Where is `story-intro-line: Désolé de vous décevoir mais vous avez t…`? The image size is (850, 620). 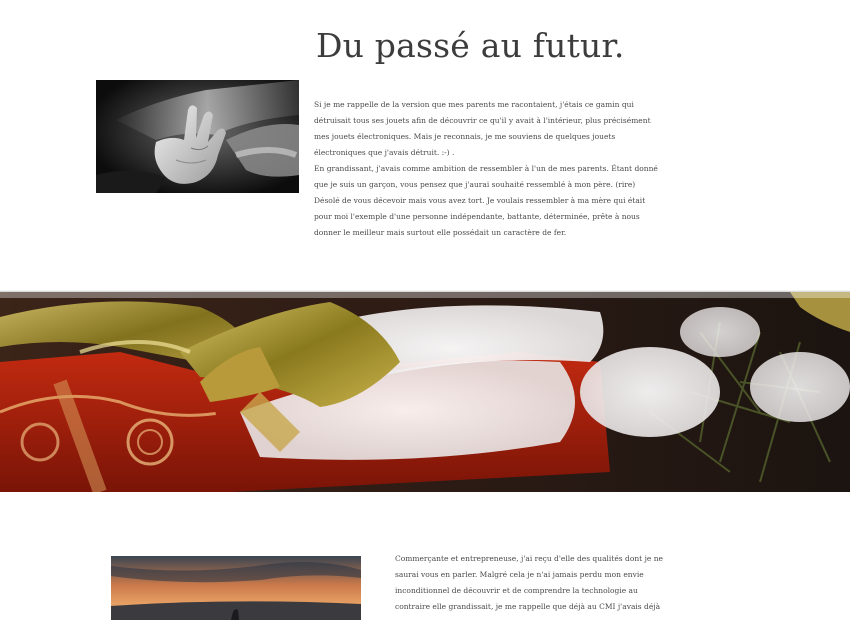
story-intro-line: Désolé de vous décevoir mais vous avez t… is located at coordinates (480, 200).